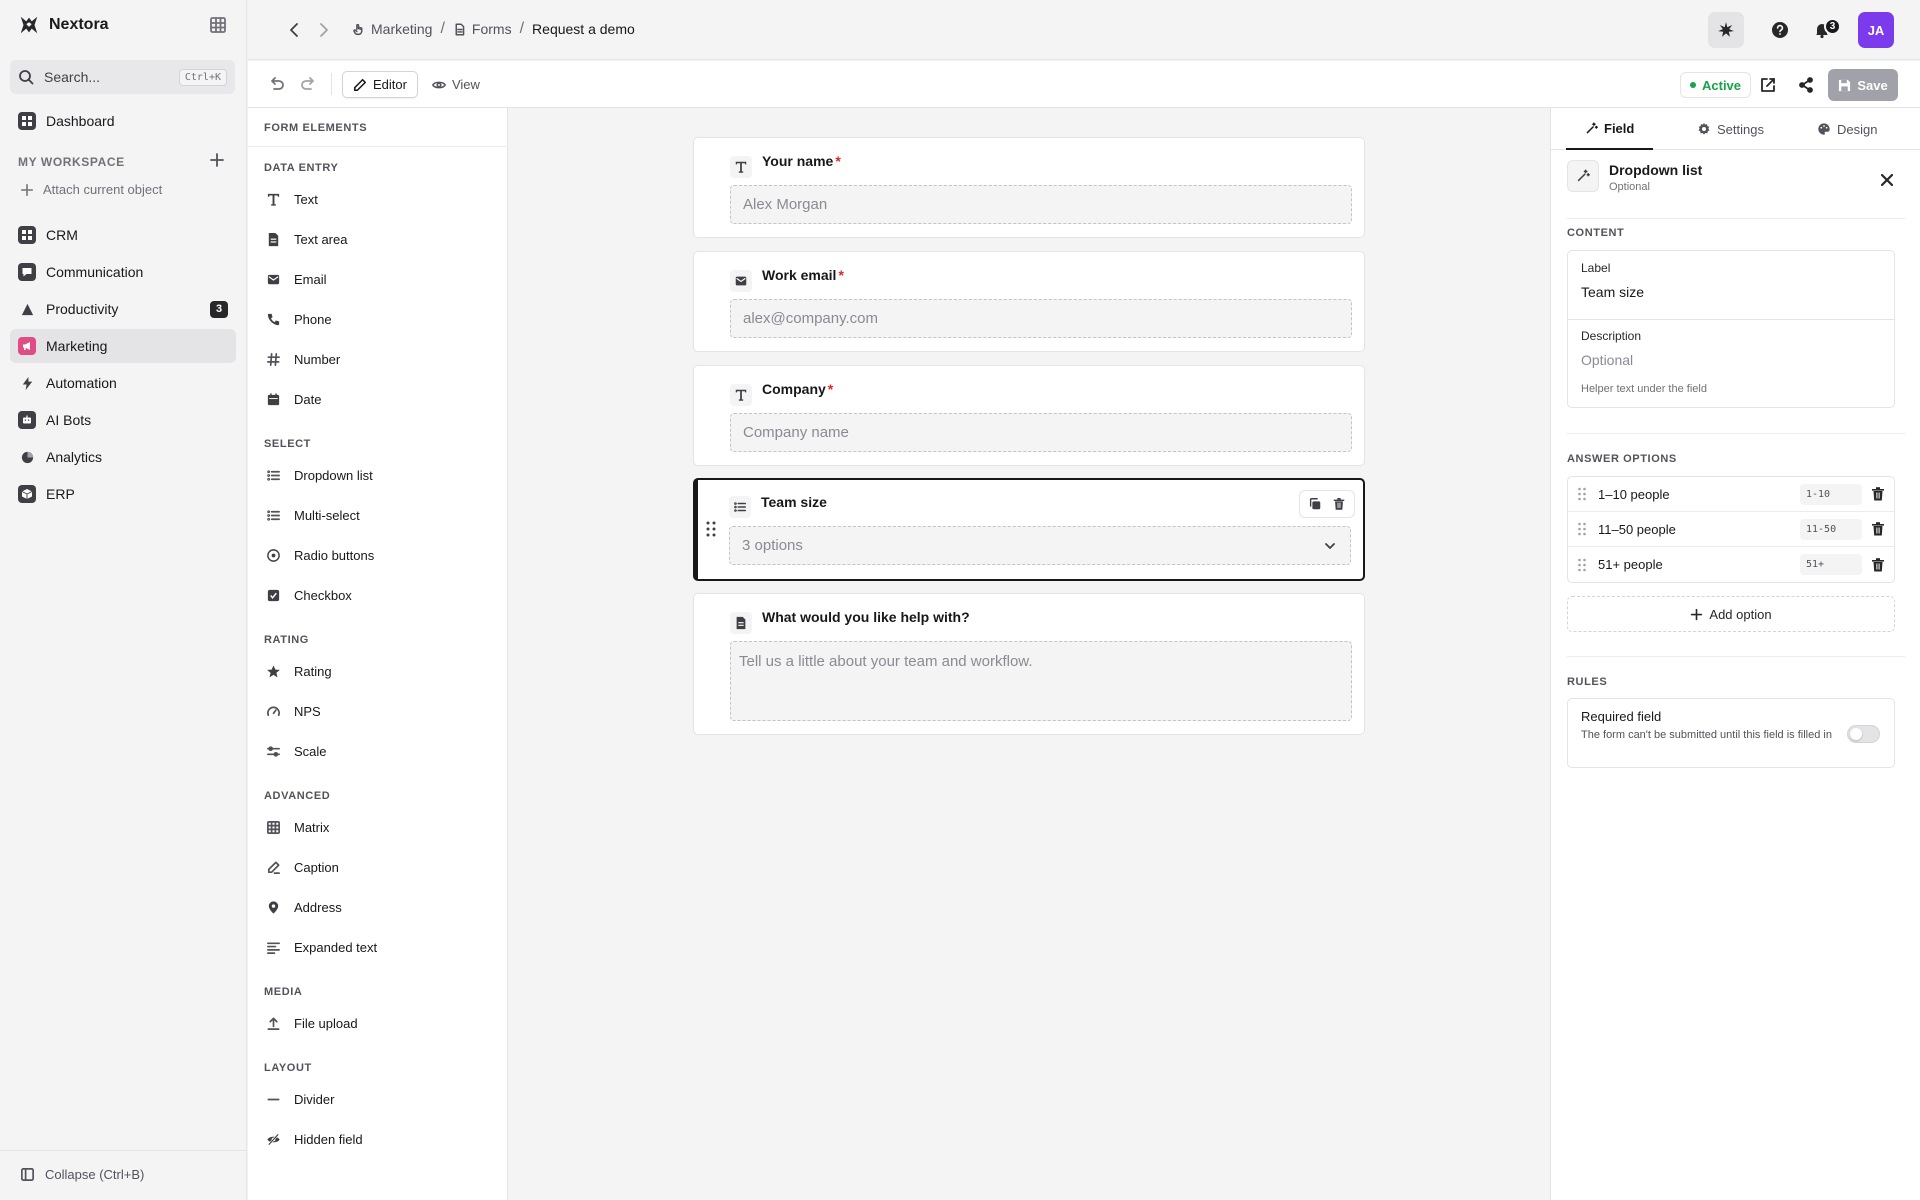 This screenshot has height=1200, width=1920. I want to click on dropdown-preview: 3 options, so click(1040, 545).